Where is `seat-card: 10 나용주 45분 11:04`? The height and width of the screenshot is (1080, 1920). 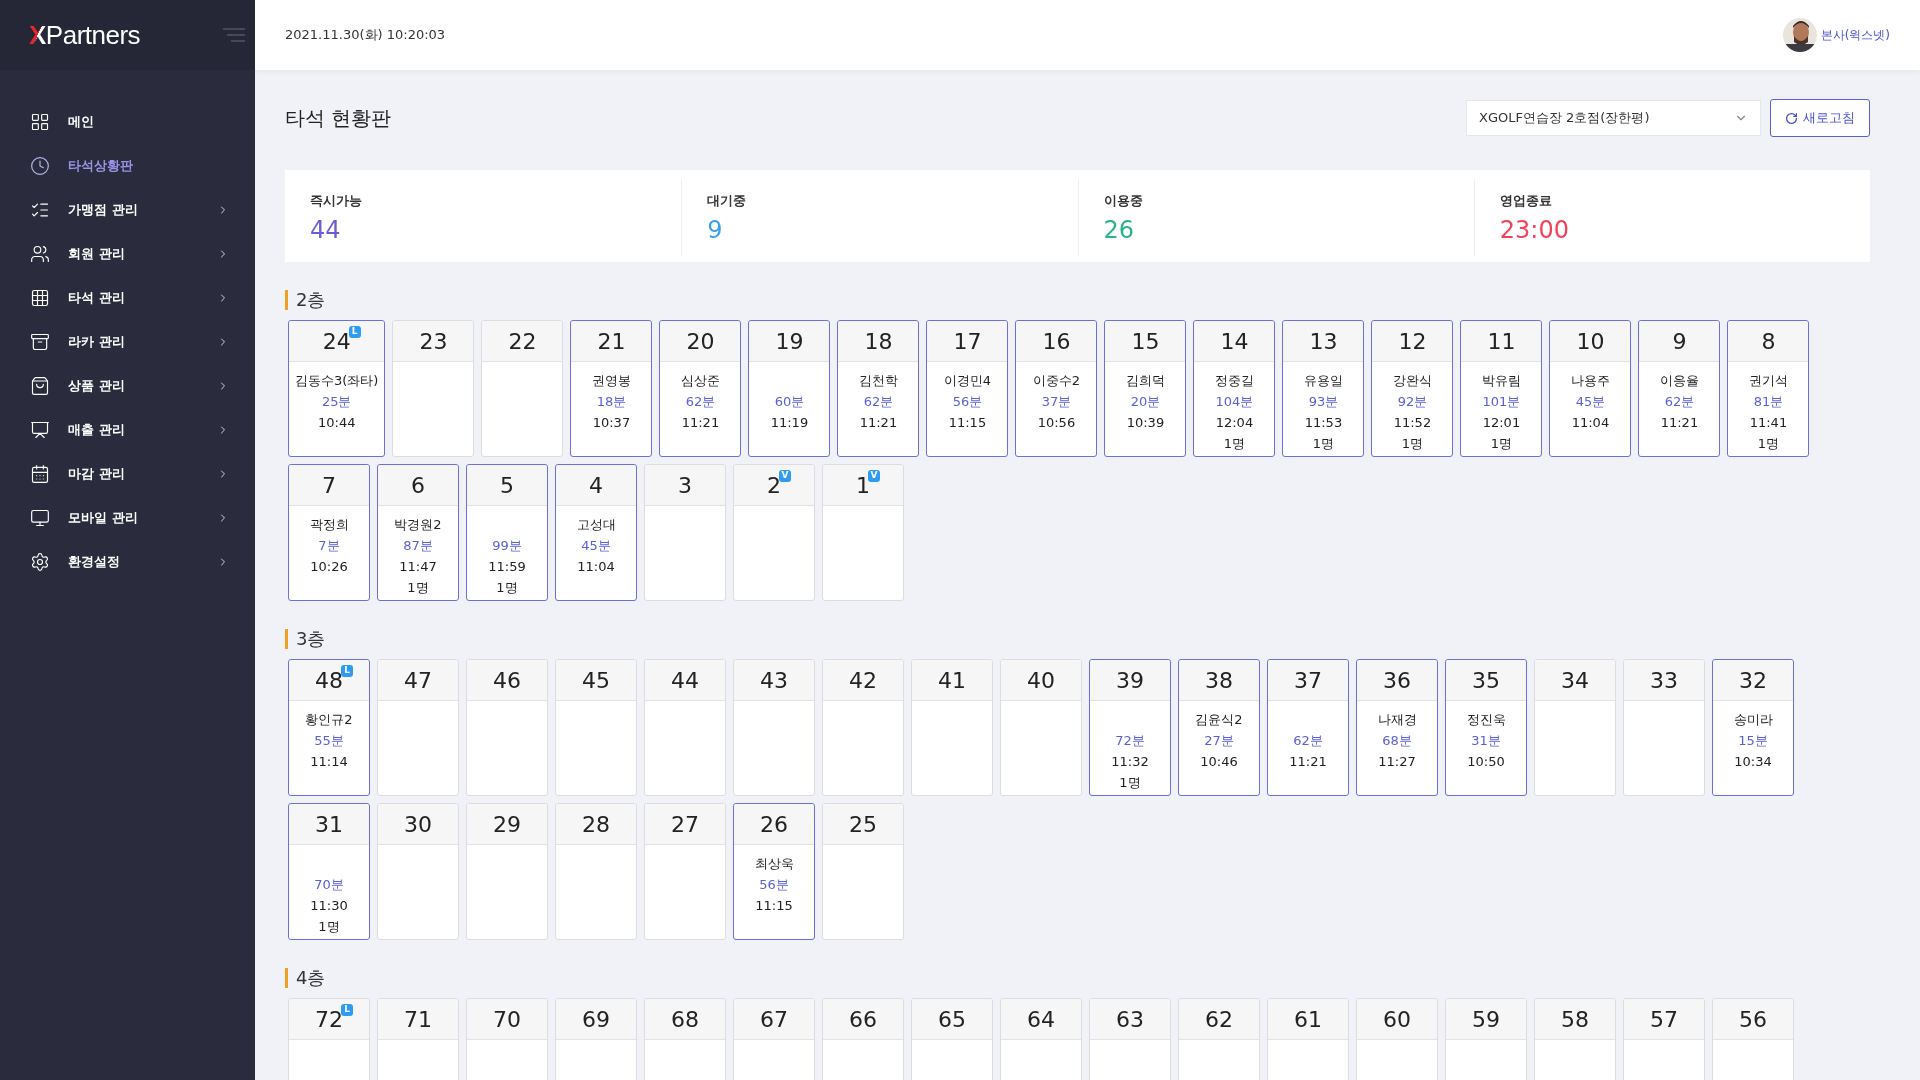
seat-card: 10 나용주 45분 11:04 is located at coordinates (1590, 388).